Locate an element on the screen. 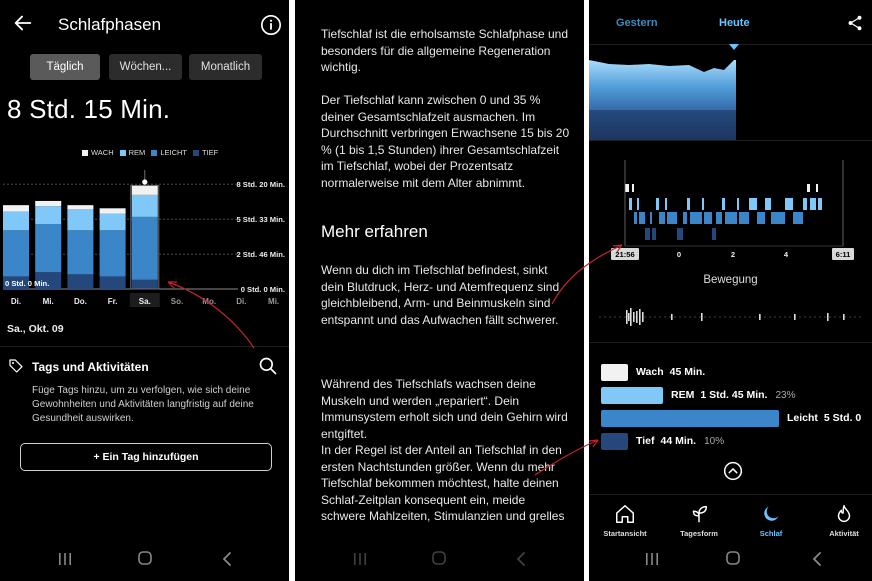  collapse-chevron-icon is located at coordinates (733, 471).